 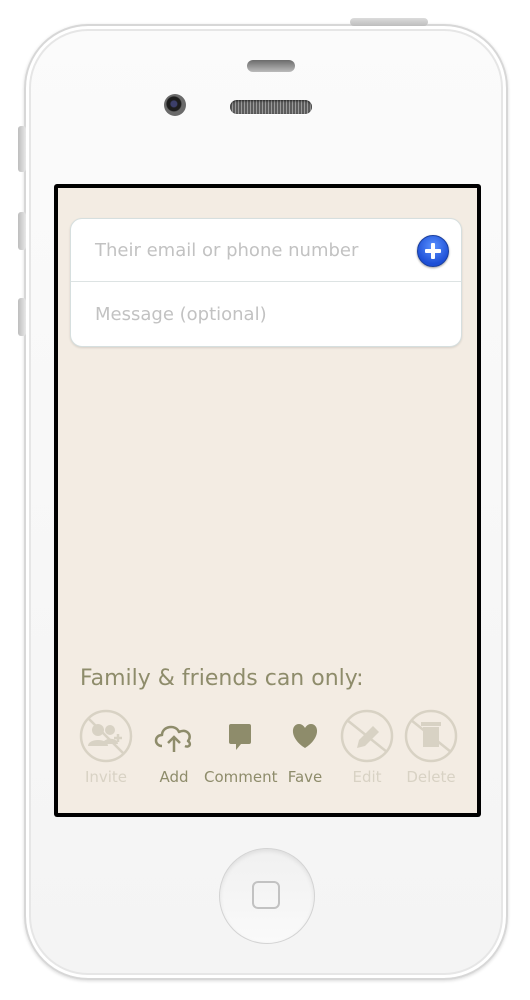 What do you see at coordinates (266, 250) in the screenshot?
I see `email-field: Their email or phone number` at bounding box center [266, 250].